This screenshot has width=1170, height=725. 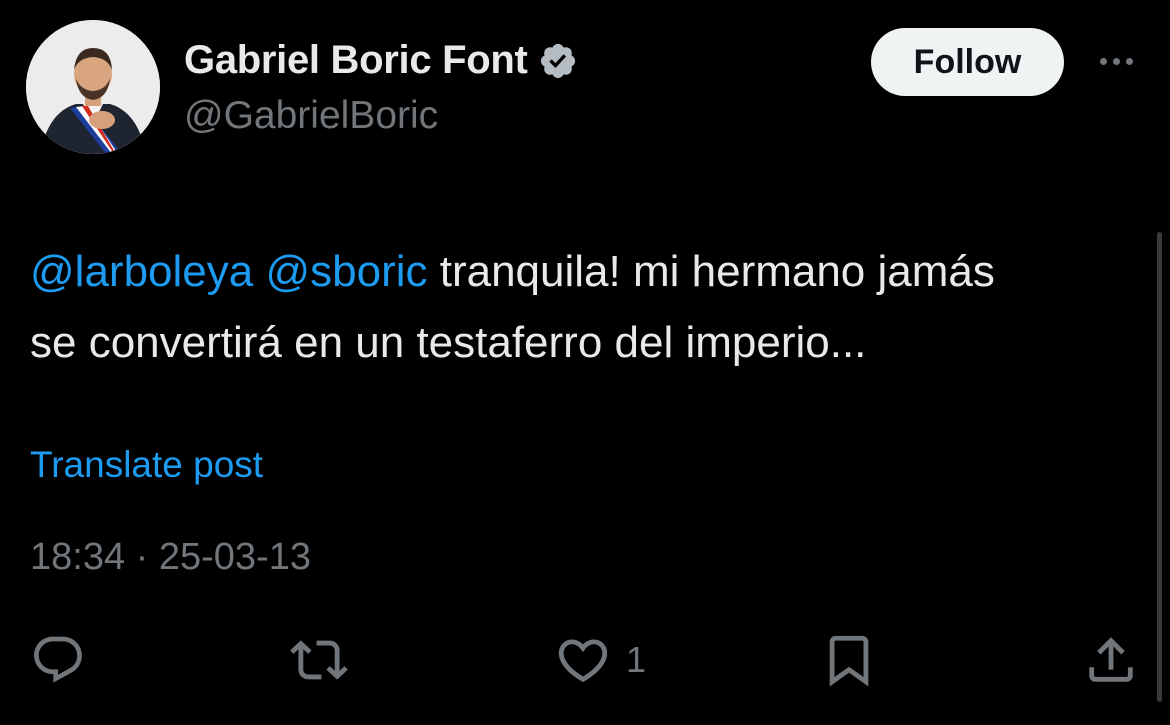 I want to click on author-display-name: Gabriel Boric Font, so click(x=356, y=60).